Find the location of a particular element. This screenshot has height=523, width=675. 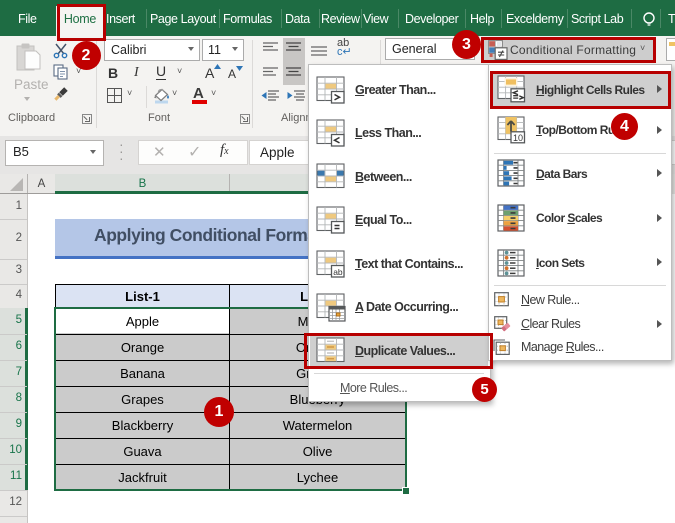

svg-text: 10 is located at coordinates (518, 138).